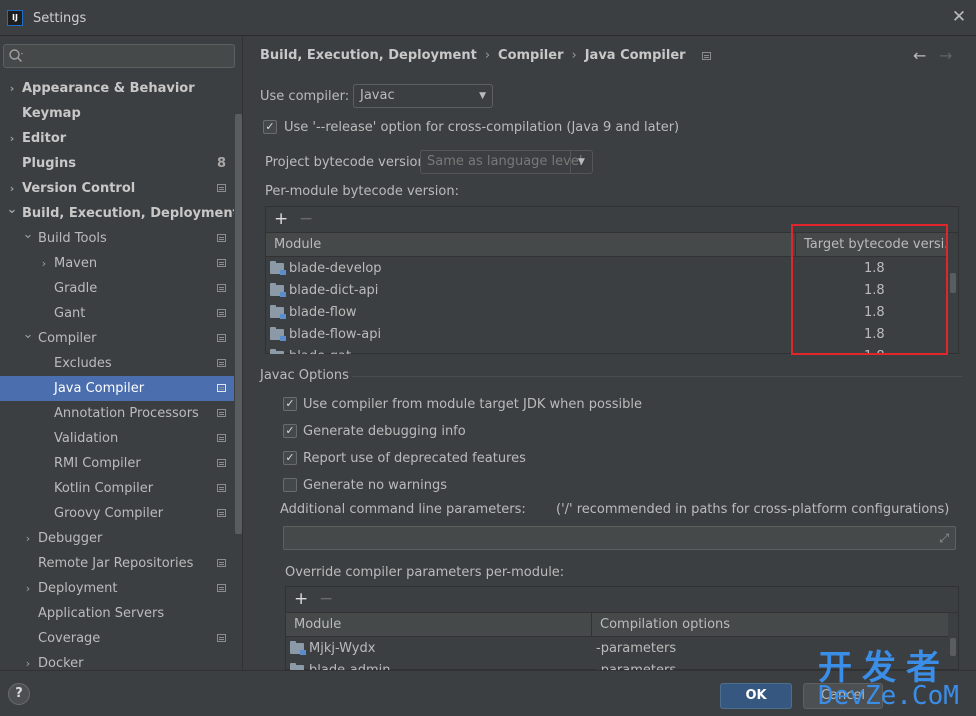 Image resolution: width=976 pixels, height=716 pixels. Describe the element at coordinates (101, 613) in the screenshot. I see `sidebar-item-label: Application Servers` at that location.